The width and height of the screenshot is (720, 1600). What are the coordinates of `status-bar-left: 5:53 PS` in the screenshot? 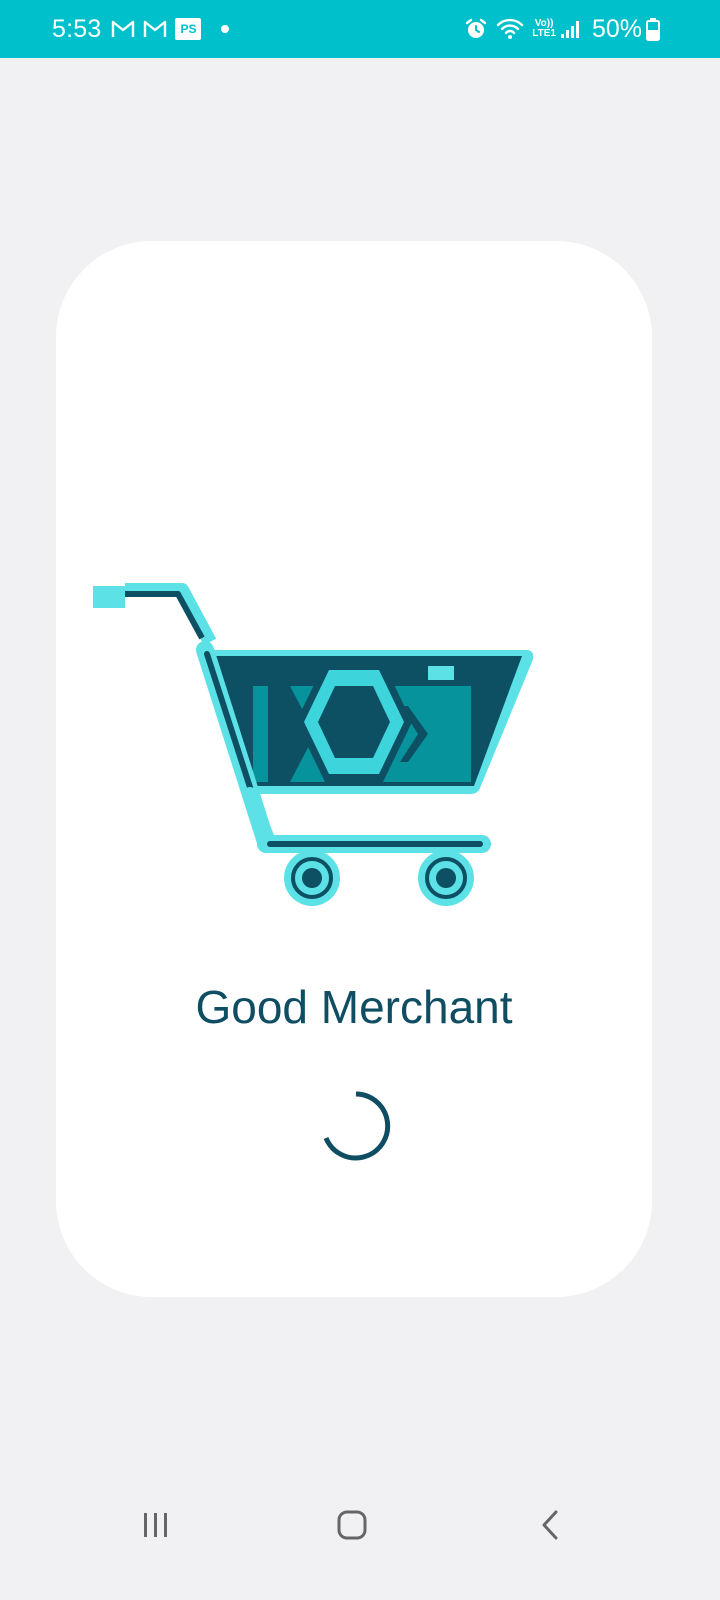 It's located at (141, 29).